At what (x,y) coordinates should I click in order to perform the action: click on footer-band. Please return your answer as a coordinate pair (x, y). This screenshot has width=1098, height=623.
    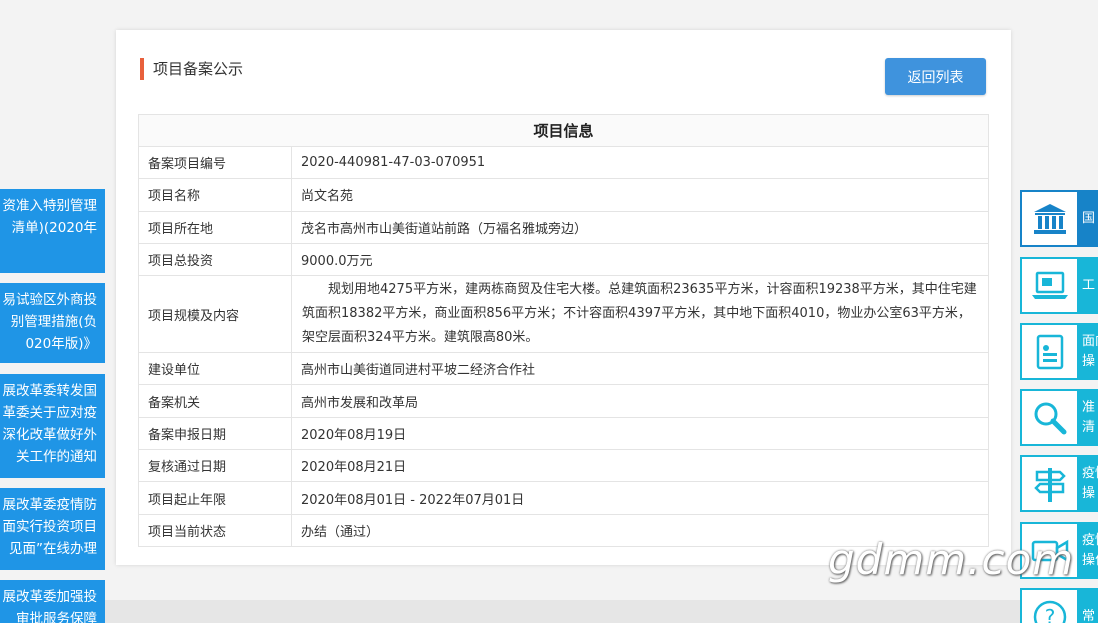
    Looking at the image, I should click on (549, 611).